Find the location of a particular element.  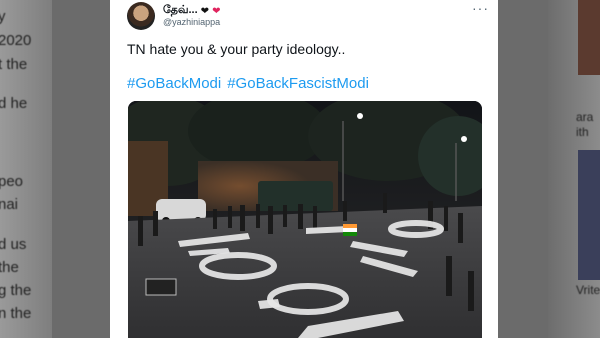

bg-text-line: d us is located at coordinates (13, 244).